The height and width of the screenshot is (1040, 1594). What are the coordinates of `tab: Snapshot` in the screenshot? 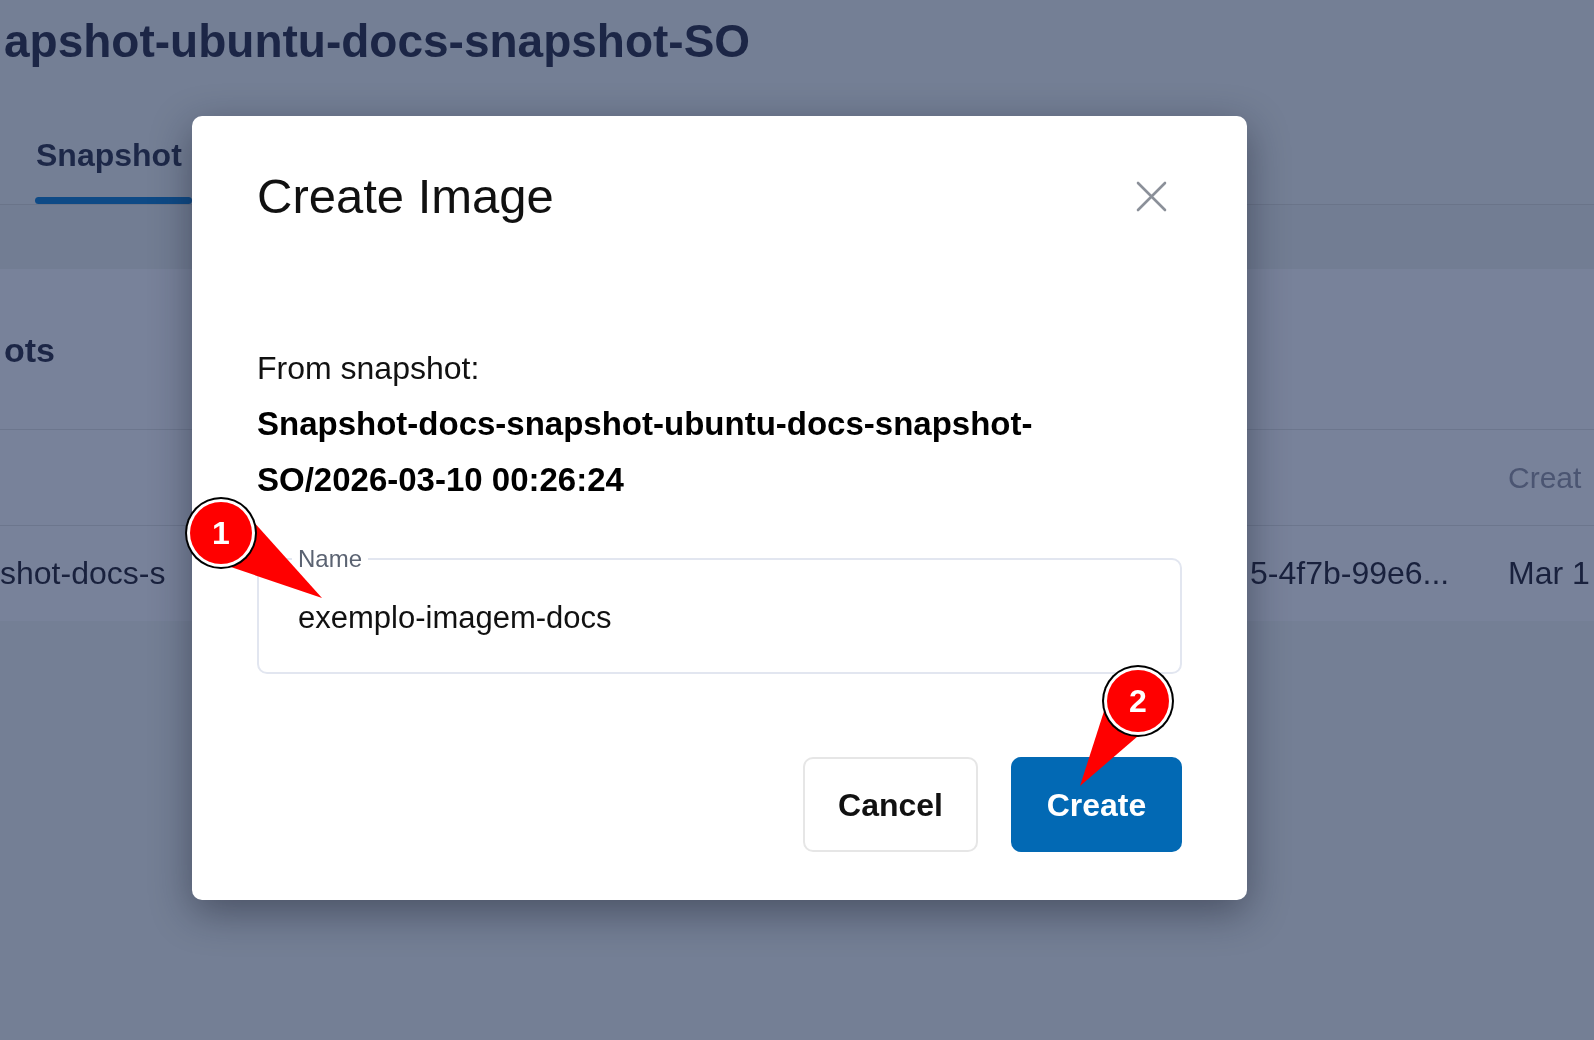 It's located at (113, 170).